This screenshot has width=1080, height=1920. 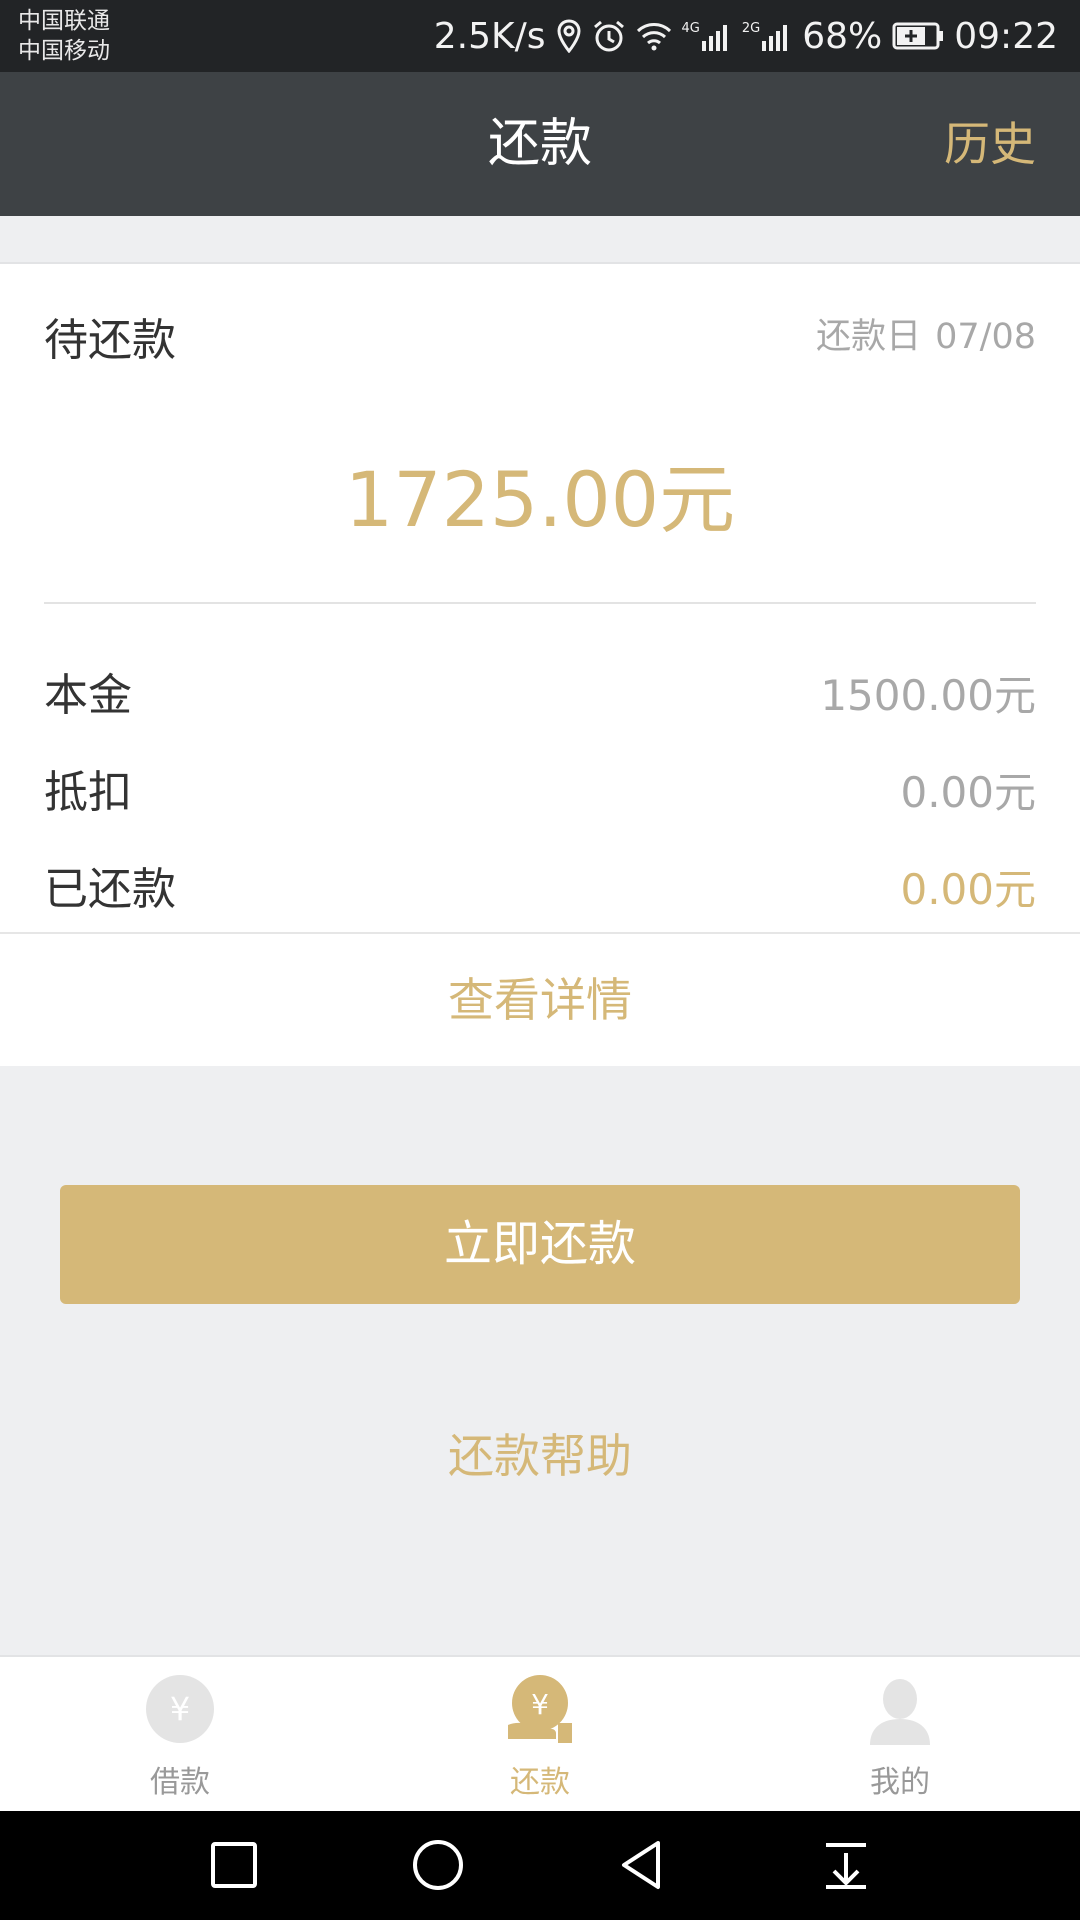 I want to click on page-title: 还款, so click(x=539, y=144).